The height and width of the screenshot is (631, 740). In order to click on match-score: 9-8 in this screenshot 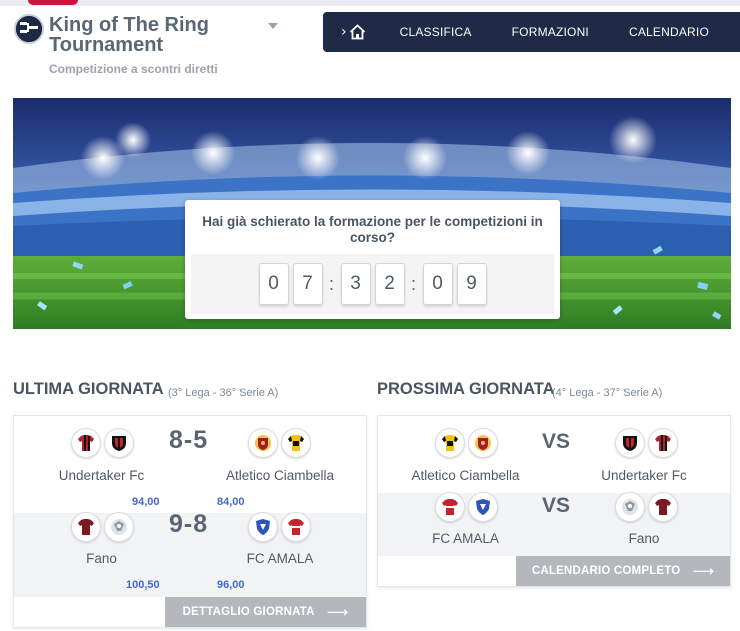, I will do `click(189, 524)`.